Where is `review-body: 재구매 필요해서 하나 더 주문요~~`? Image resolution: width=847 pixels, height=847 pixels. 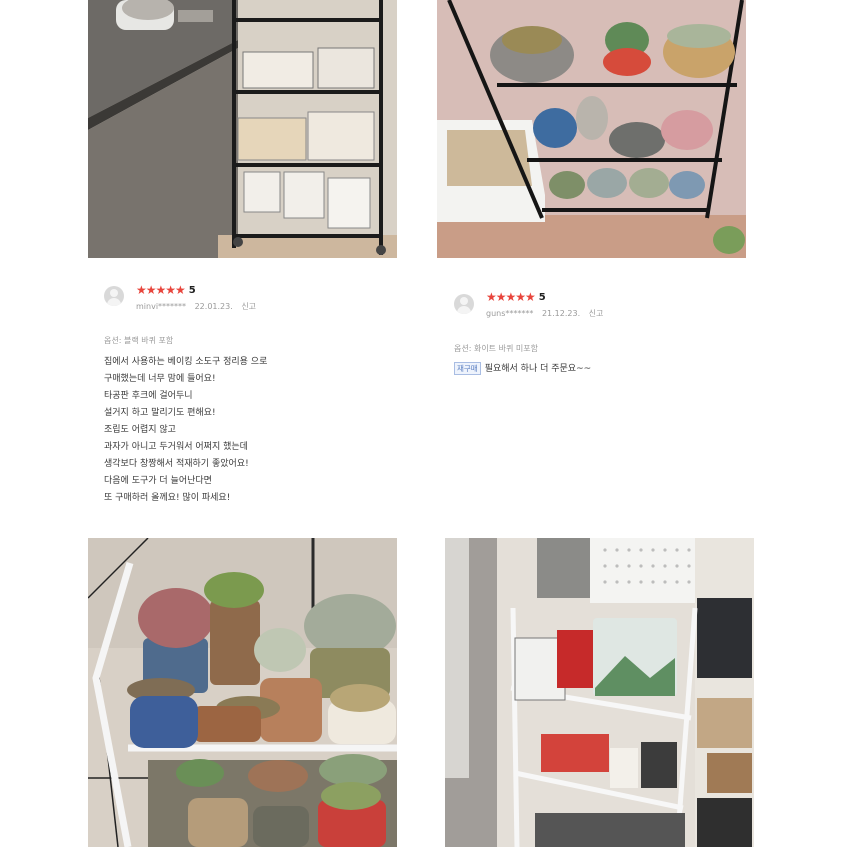
review-body: 재구매 필요해서 하나 더 주문요~~ is located at coordinates (522, 369).